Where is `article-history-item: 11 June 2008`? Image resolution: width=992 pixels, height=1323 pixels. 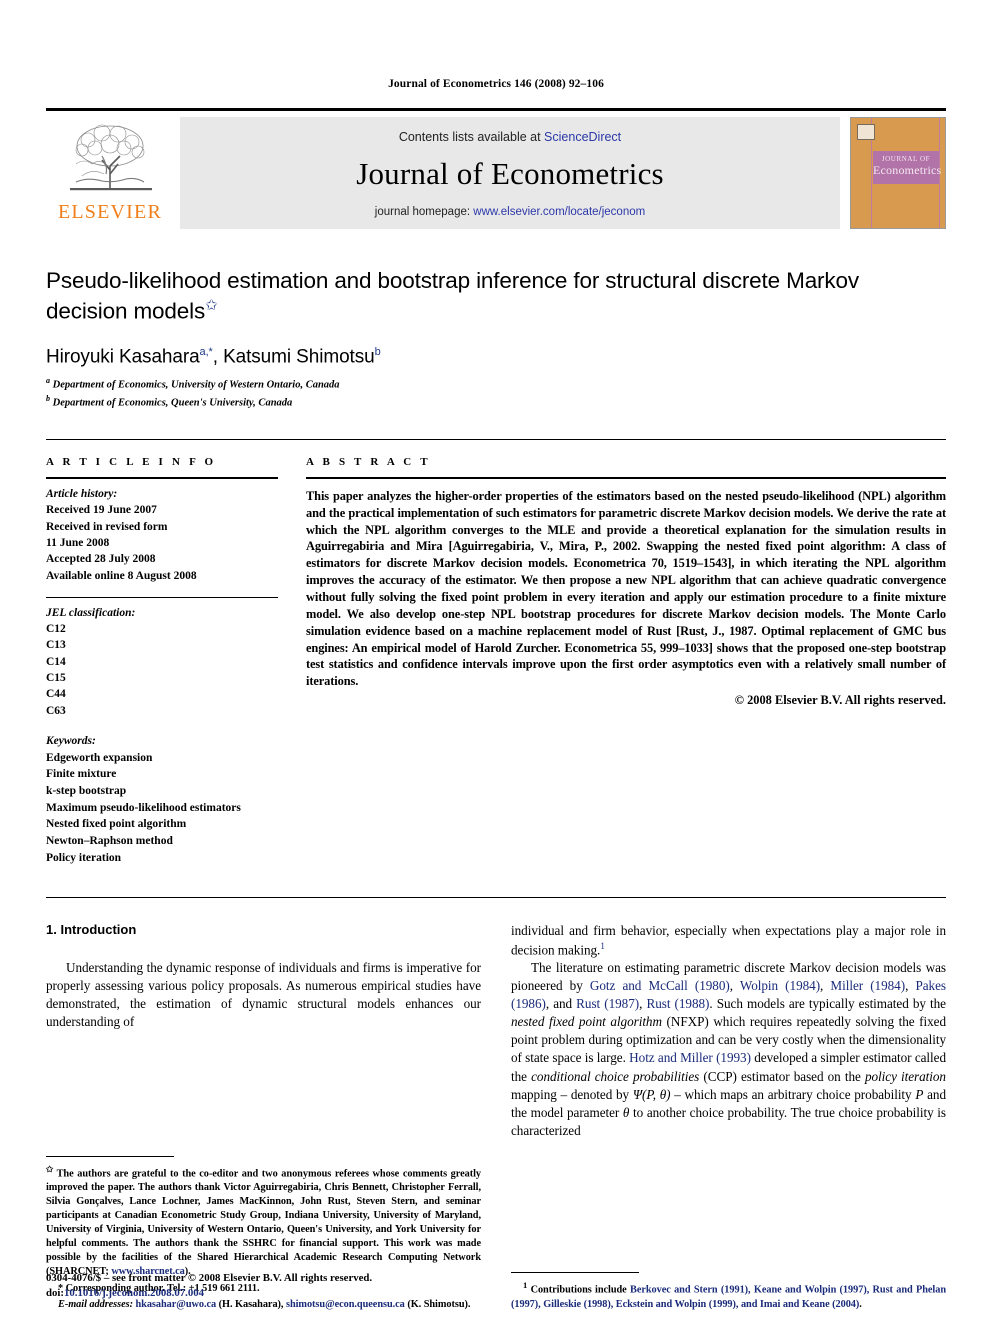
article-history-item: 11 June 2008 is located at coordinates (78, 542).